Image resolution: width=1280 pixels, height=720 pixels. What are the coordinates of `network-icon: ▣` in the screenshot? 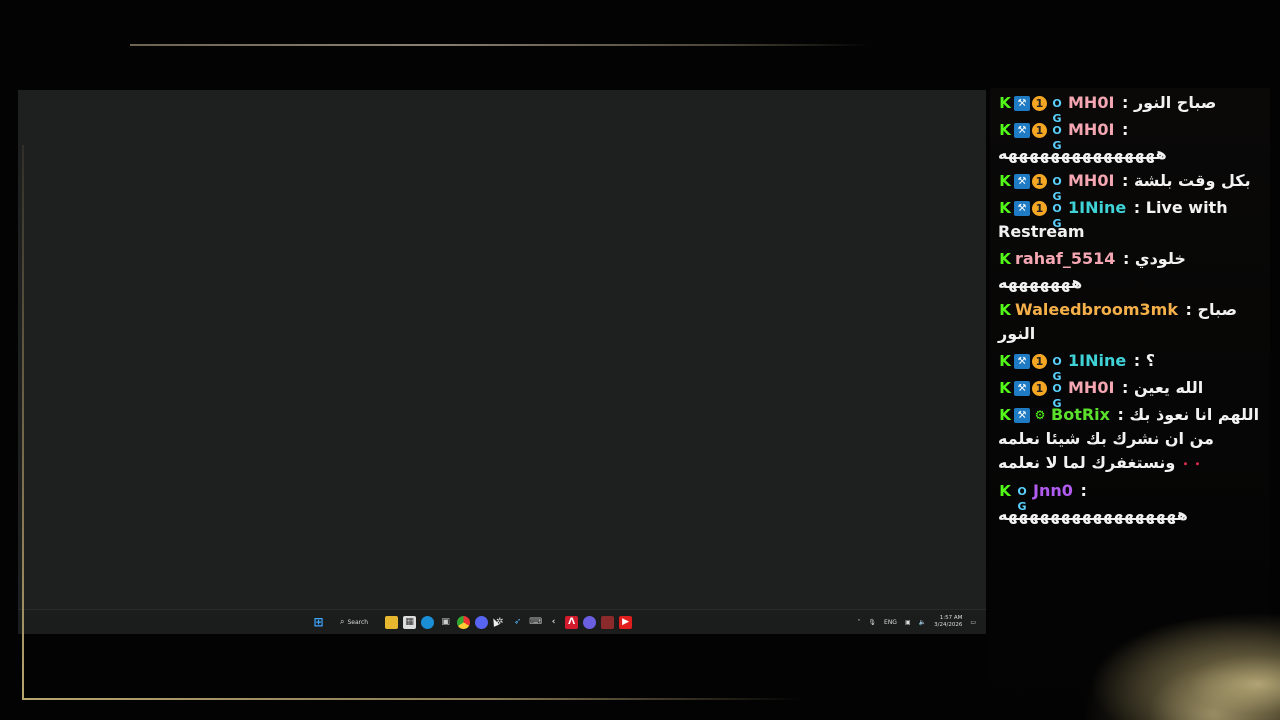 It's located at (908, 622).